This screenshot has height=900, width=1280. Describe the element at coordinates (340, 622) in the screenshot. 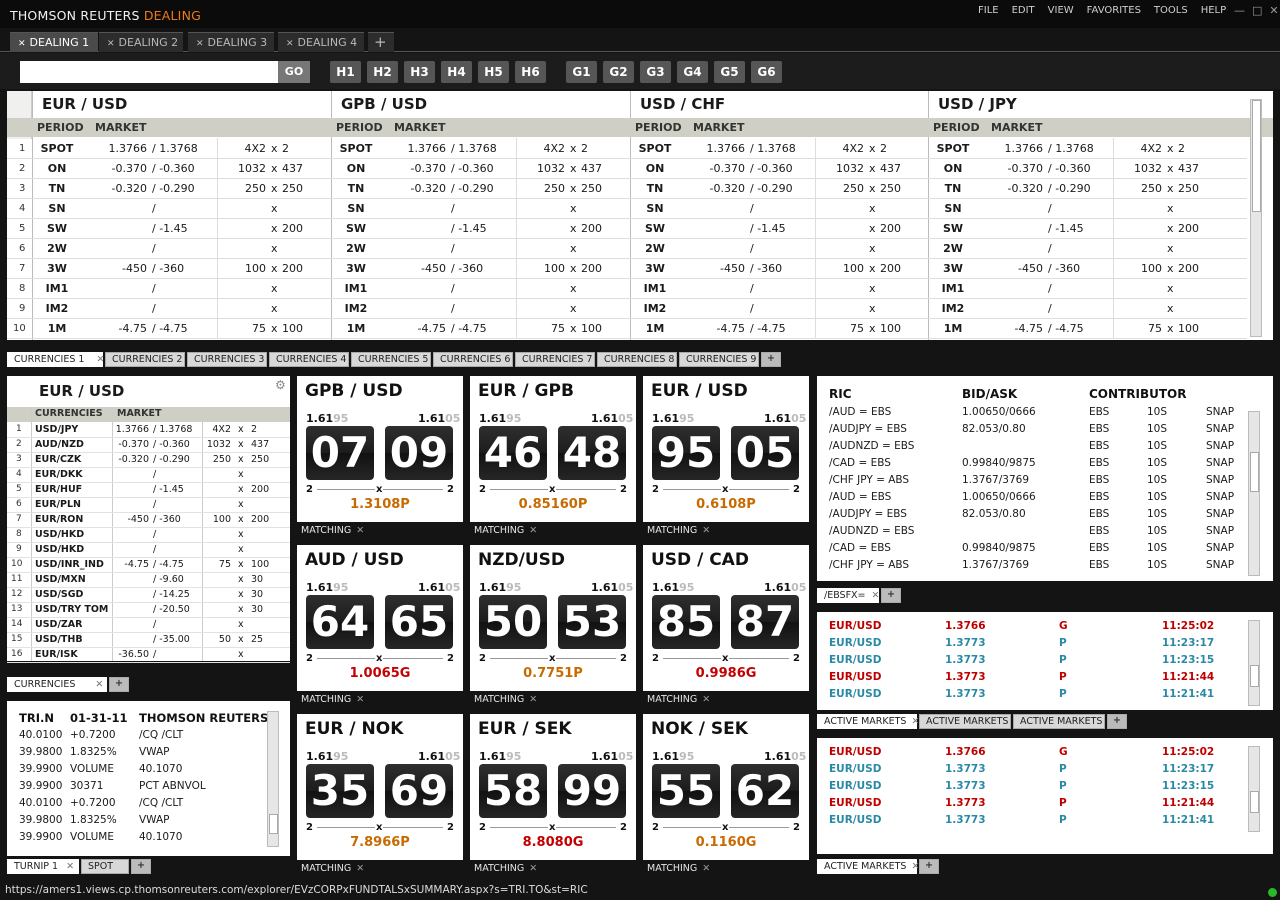

I see `sell-pips-button: 64` at that location.